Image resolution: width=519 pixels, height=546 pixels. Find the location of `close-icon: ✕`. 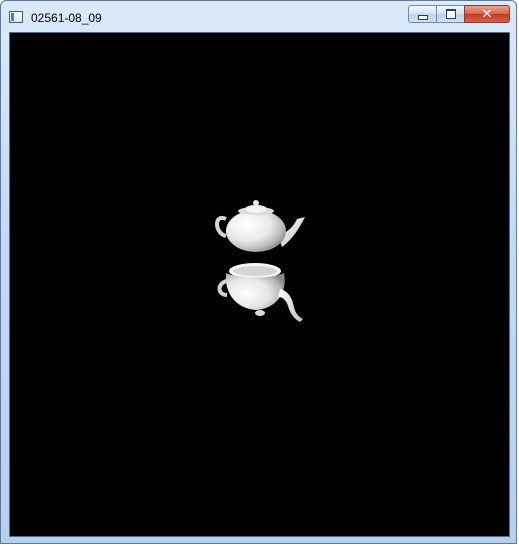

close-icon: ✕ is located at coordinates (487, 14).